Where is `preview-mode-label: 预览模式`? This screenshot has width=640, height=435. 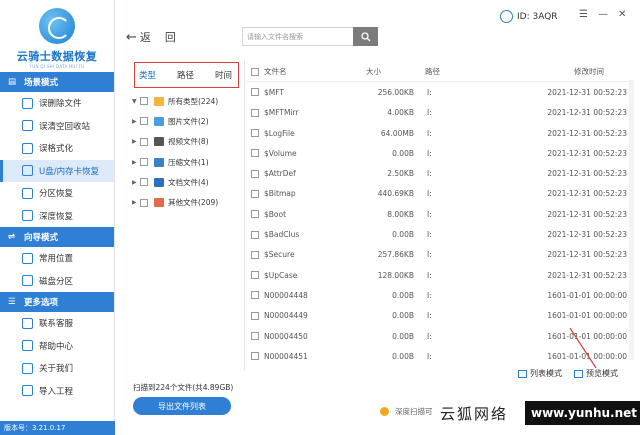 preview-mode-label: 预览模式 is located at coordinates (602, 373).